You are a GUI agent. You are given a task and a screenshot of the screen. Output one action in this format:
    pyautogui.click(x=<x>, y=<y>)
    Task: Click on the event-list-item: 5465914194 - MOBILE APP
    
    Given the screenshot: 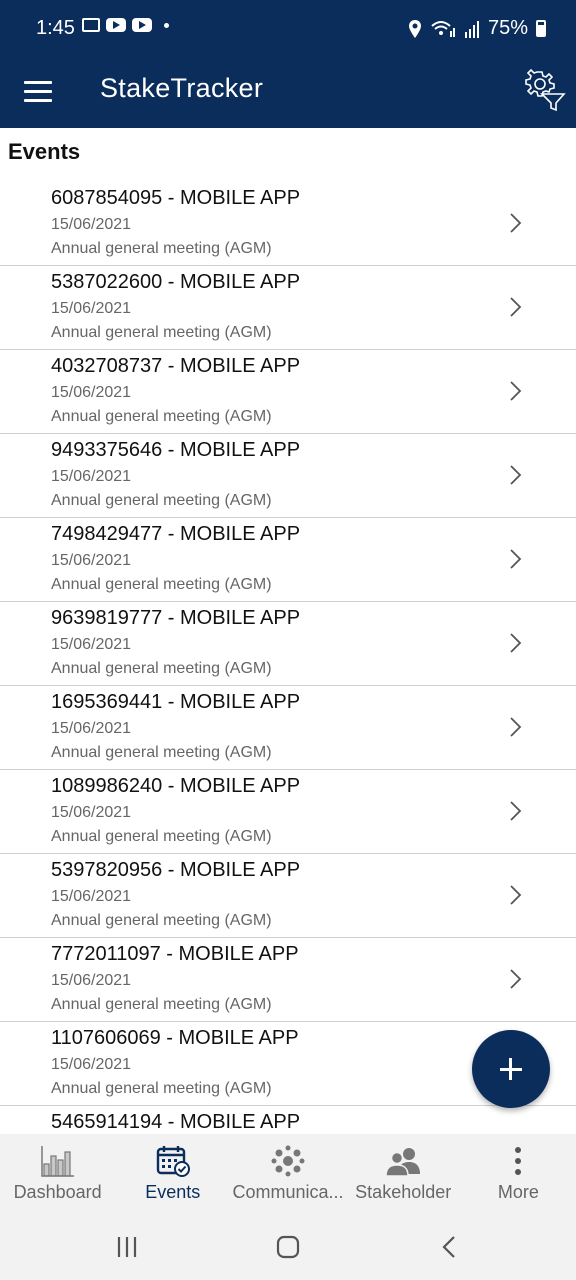 What is the action you would take?
    pyautogui.click(x=288, y=1120)
    